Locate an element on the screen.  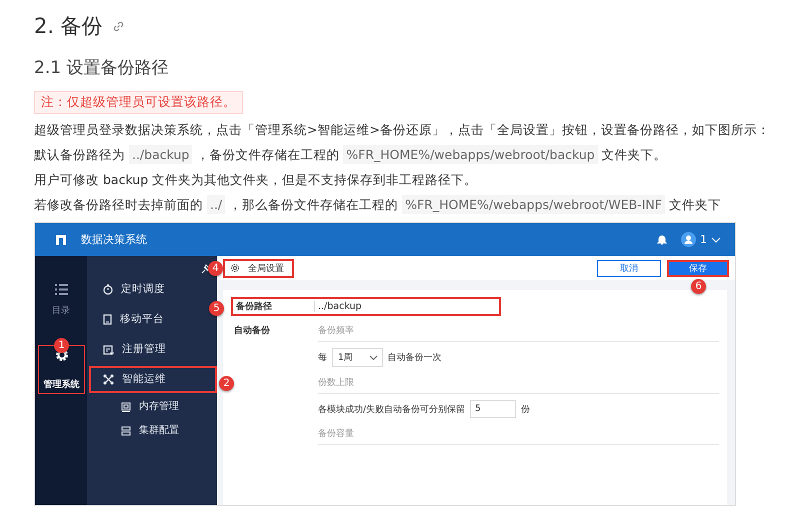
section-heading: 2.1 设置备份路径 is located at coordinates (101, 68).